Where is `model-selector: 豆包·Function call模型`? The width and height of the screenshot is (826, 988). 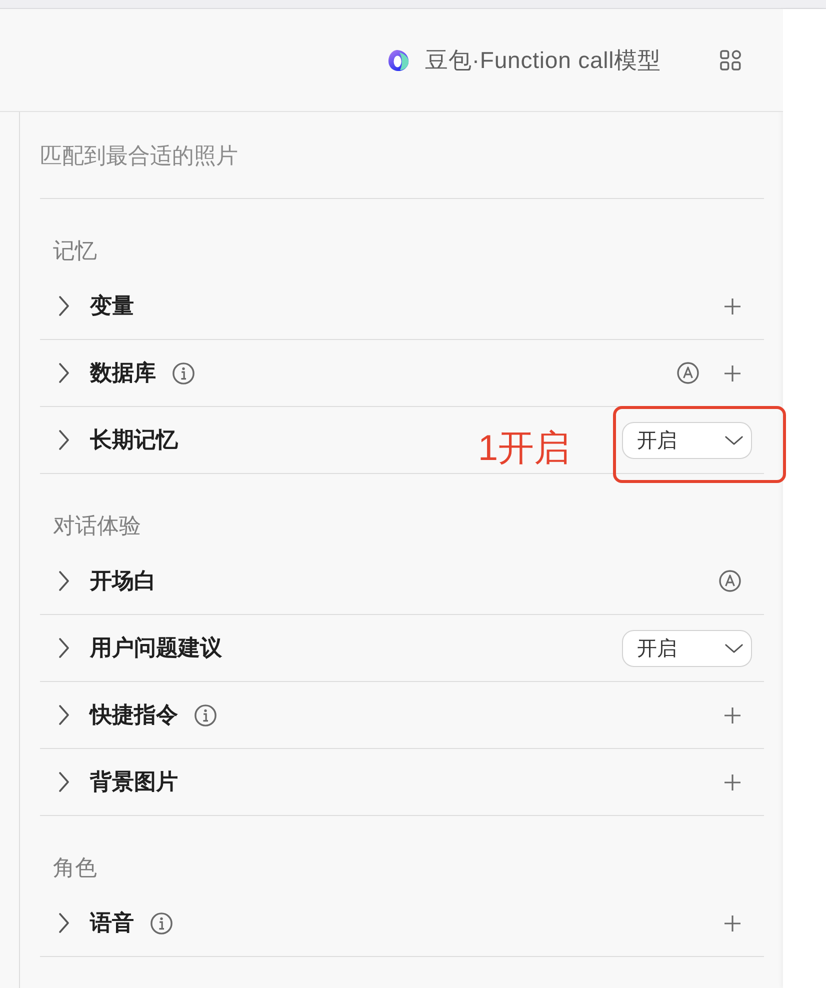 model-selector: 豆包·Function call模型 is located at coordinates (524, 60).